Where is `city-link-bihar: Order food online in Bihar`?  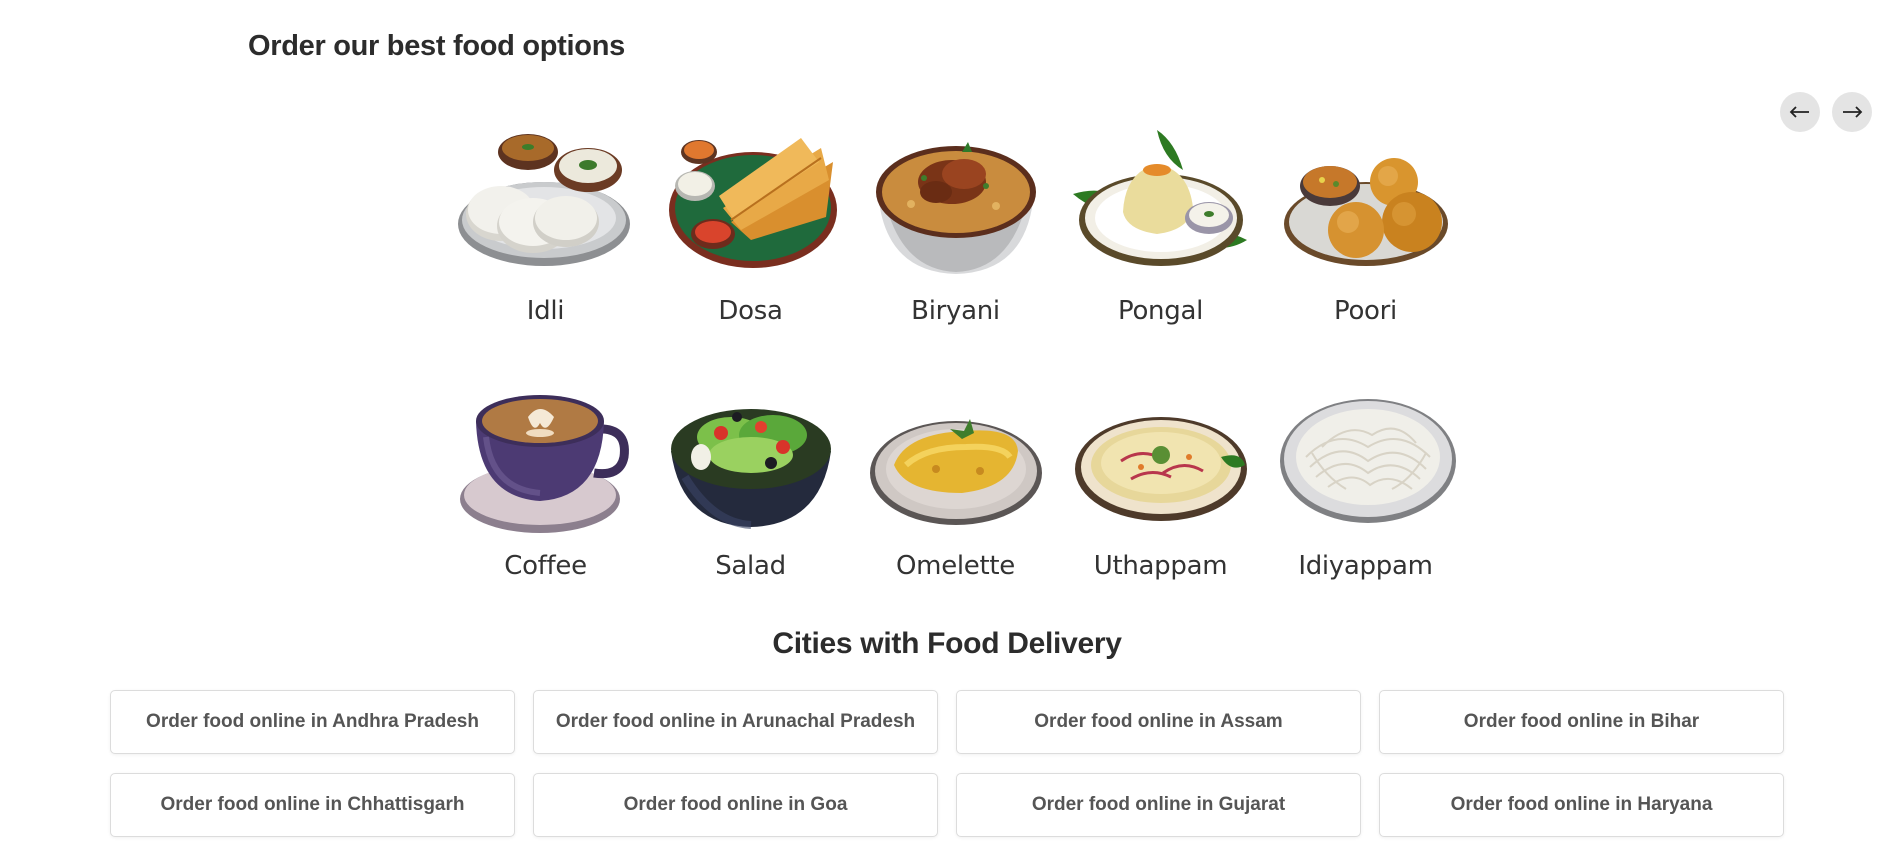 city-link-bihar: Order food online in Bihar is located at coordinates (1581, 722).